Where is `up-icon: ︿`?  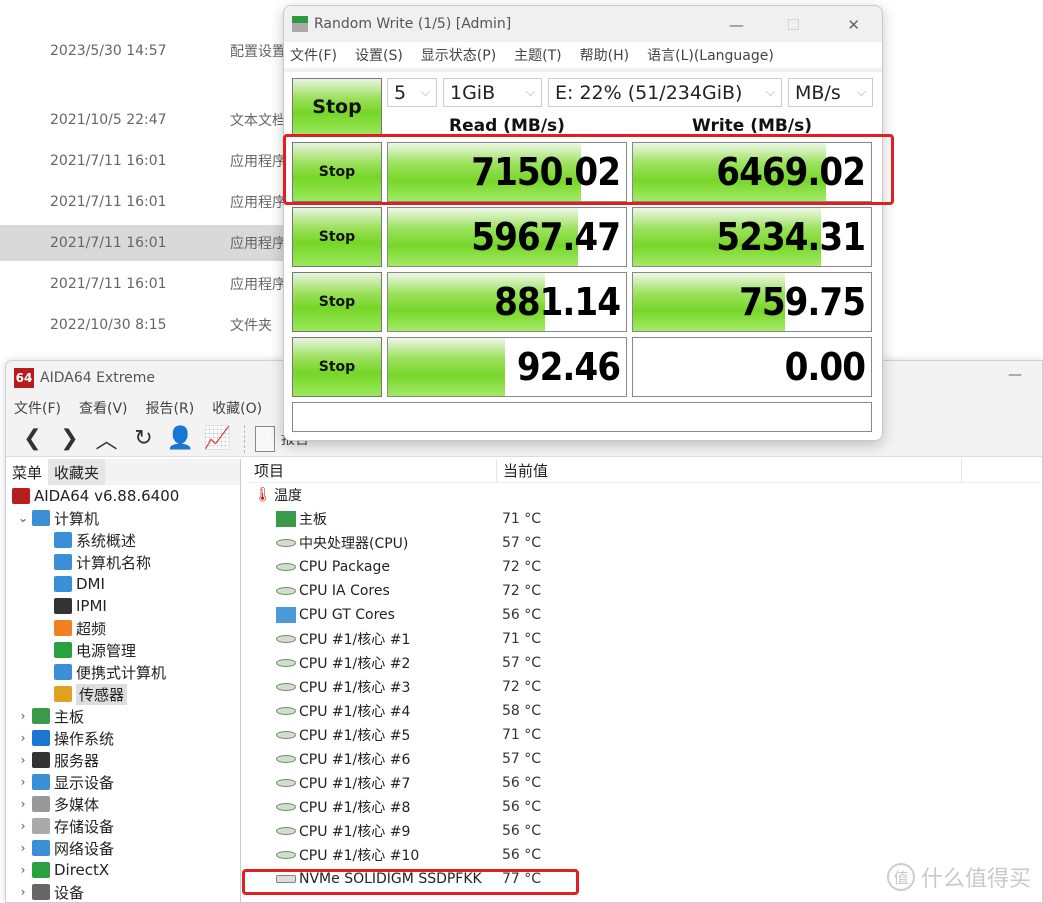 up-icon: ︿ is located at coordinates (106, 439).